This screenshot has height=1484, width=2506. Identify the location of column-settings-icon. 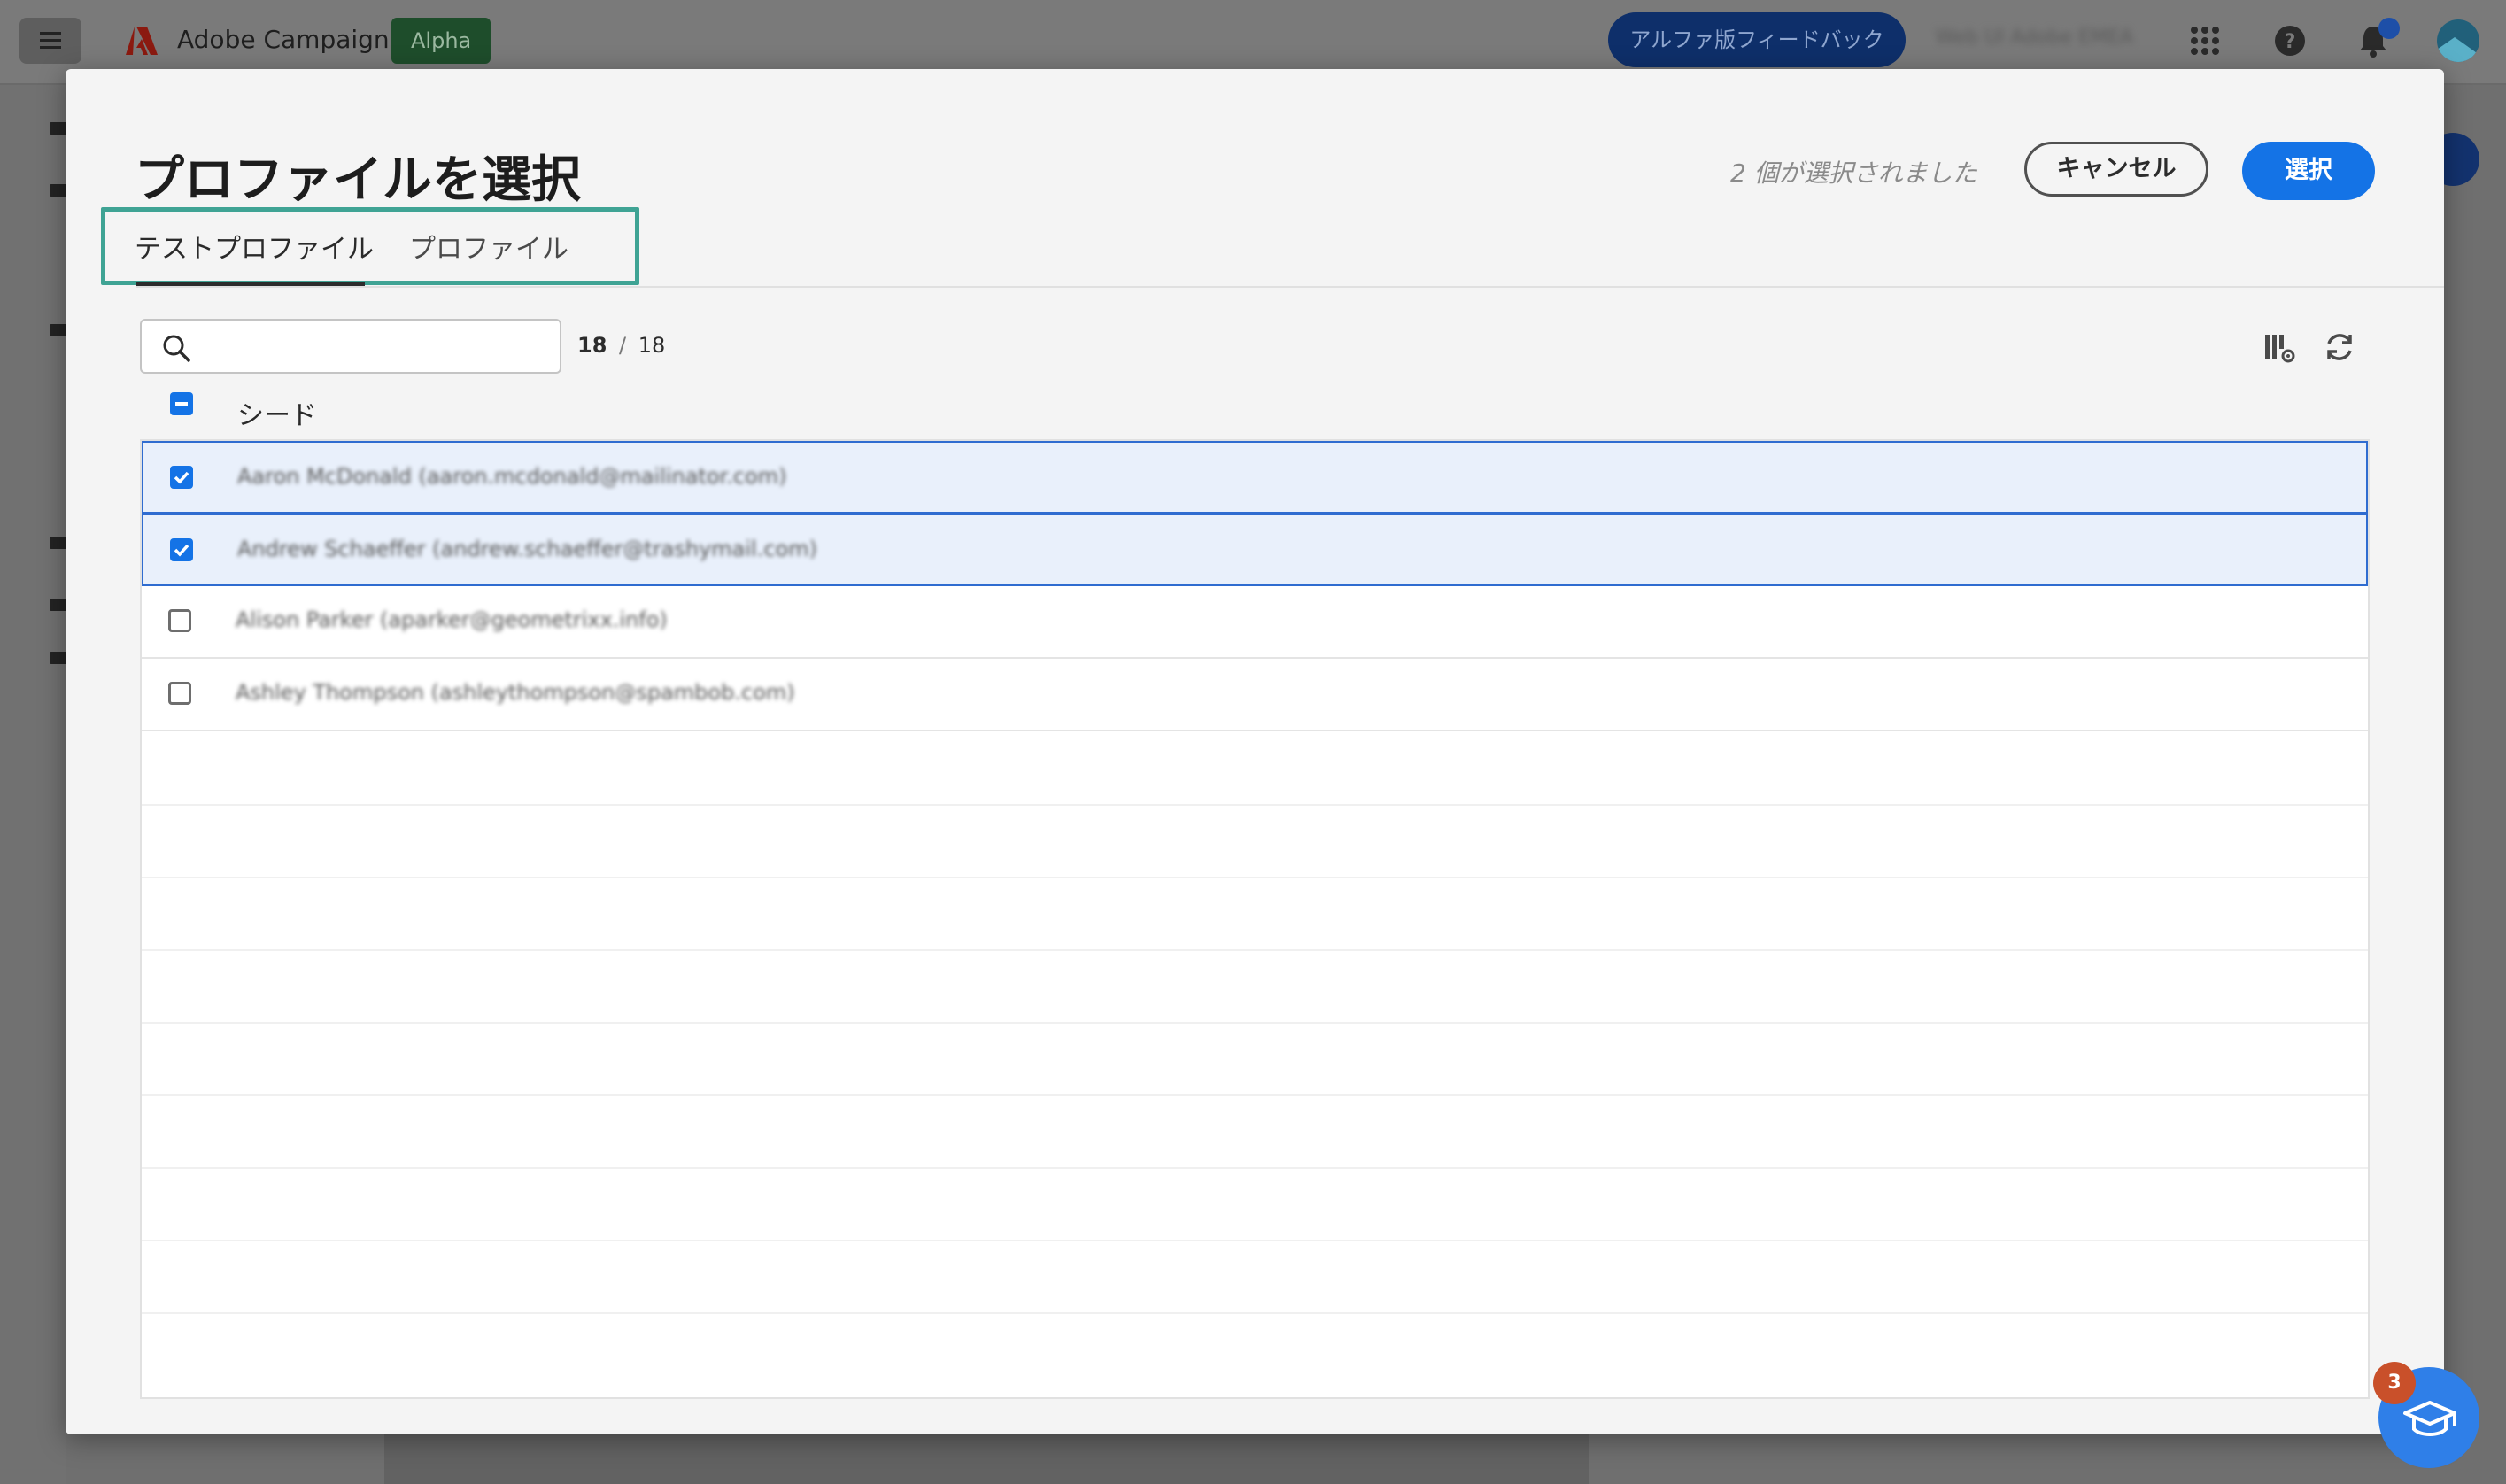
(2279, 347).